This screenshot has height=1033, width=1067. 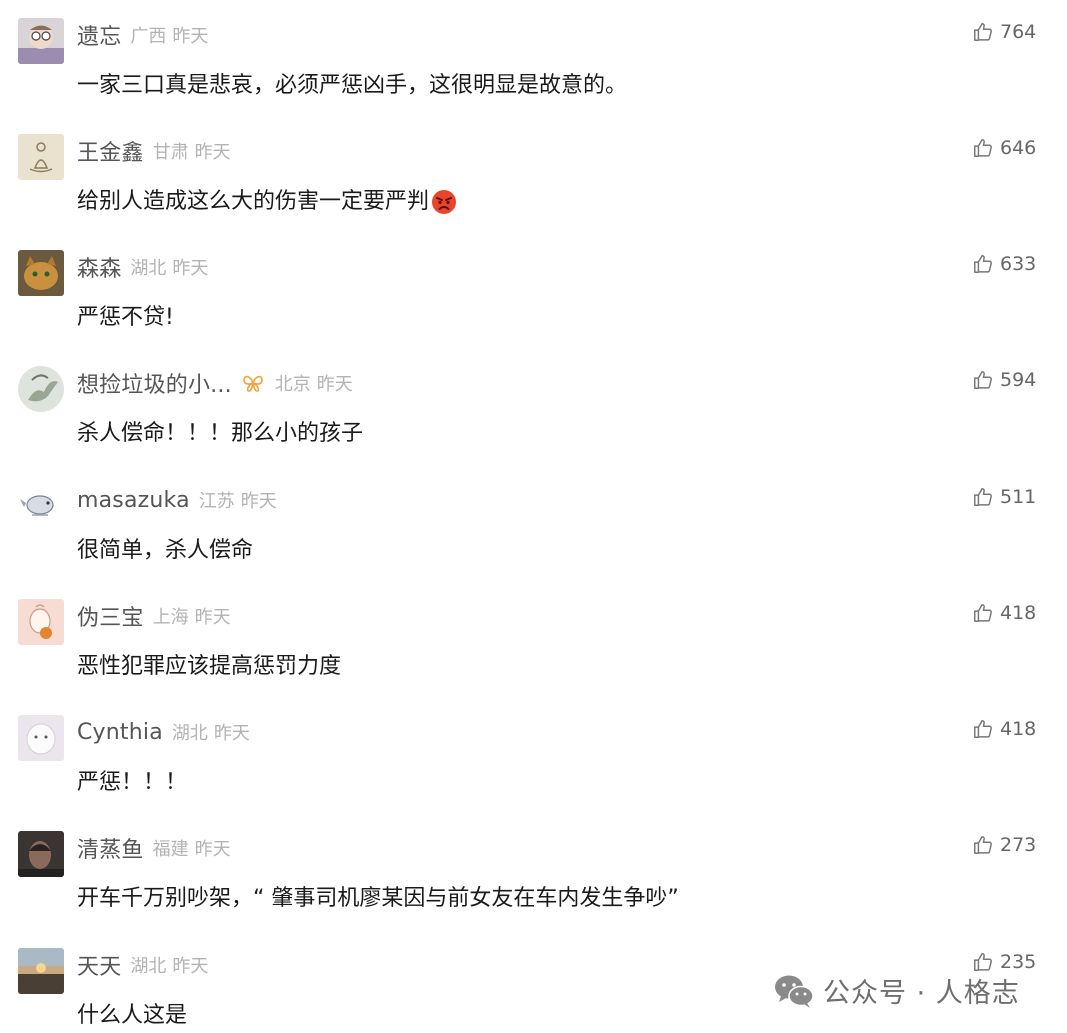 What do you see at coordinates (170, 849) in the screenshot?
I see `location: 福建` at bounding box center [170, 849].